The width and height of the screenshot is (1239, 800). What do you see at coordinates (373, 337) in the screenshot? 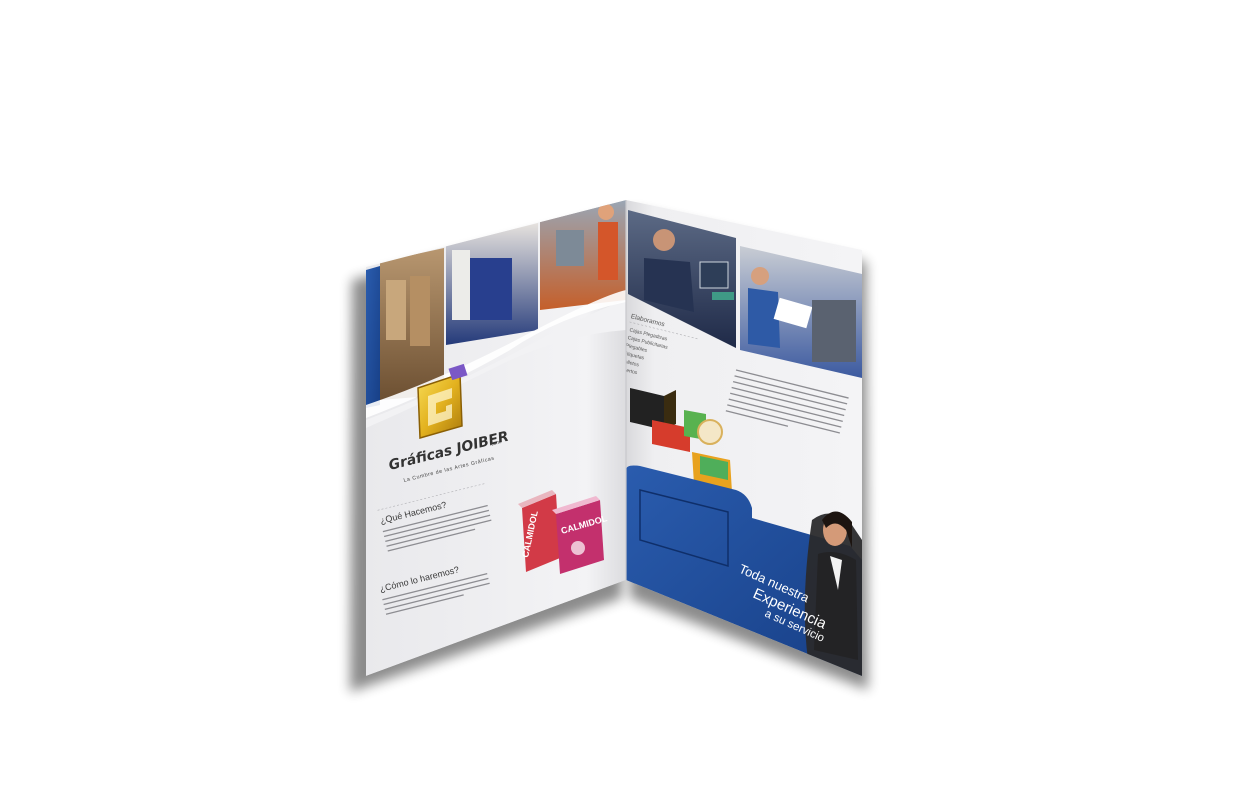
I see `left-blue-spine` at bounding box center [373, 337].